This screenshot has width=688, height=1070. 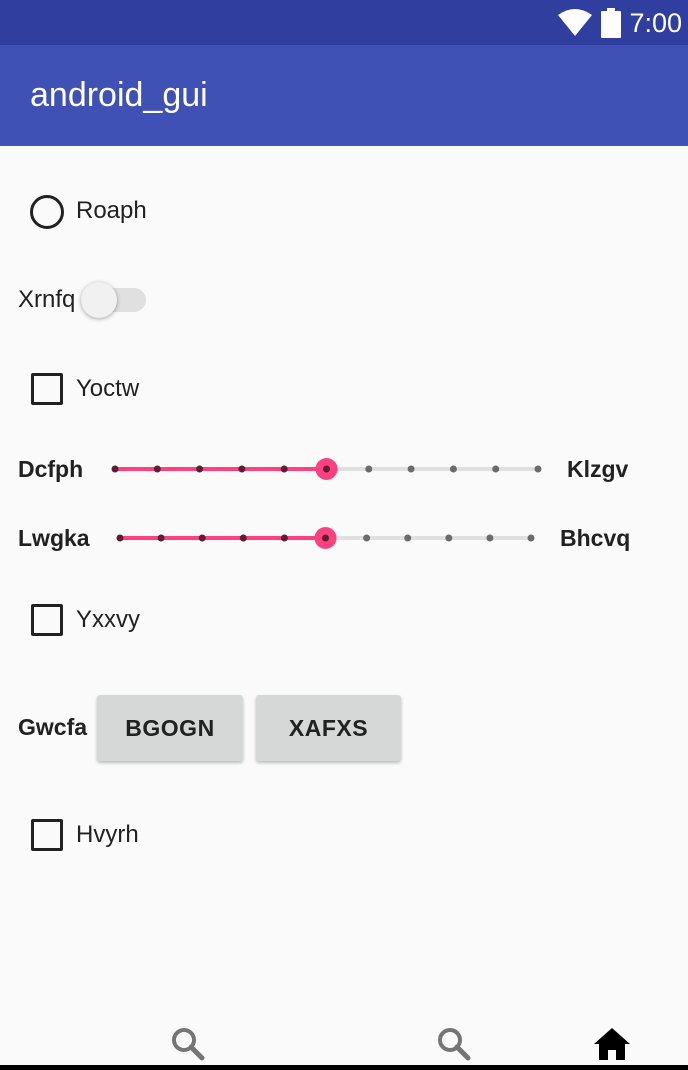 I want to click on slider-2-graphic, so click(x=327, y=538).